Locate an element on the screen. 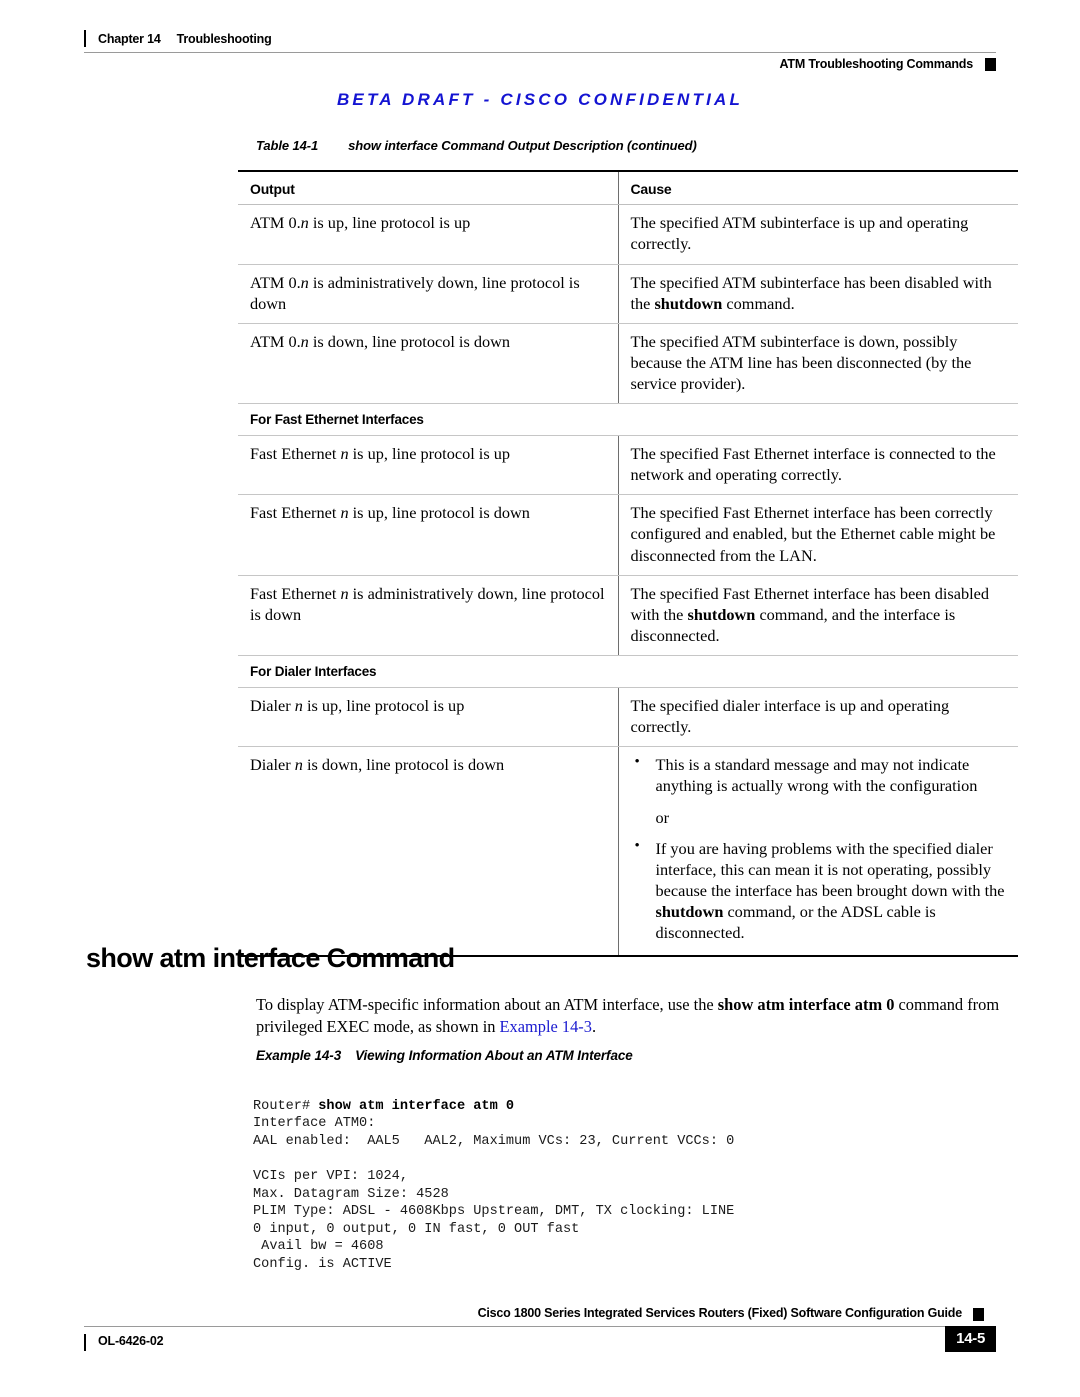  table-caption-number: Table 14-1 is located at coordinates (287, 145).